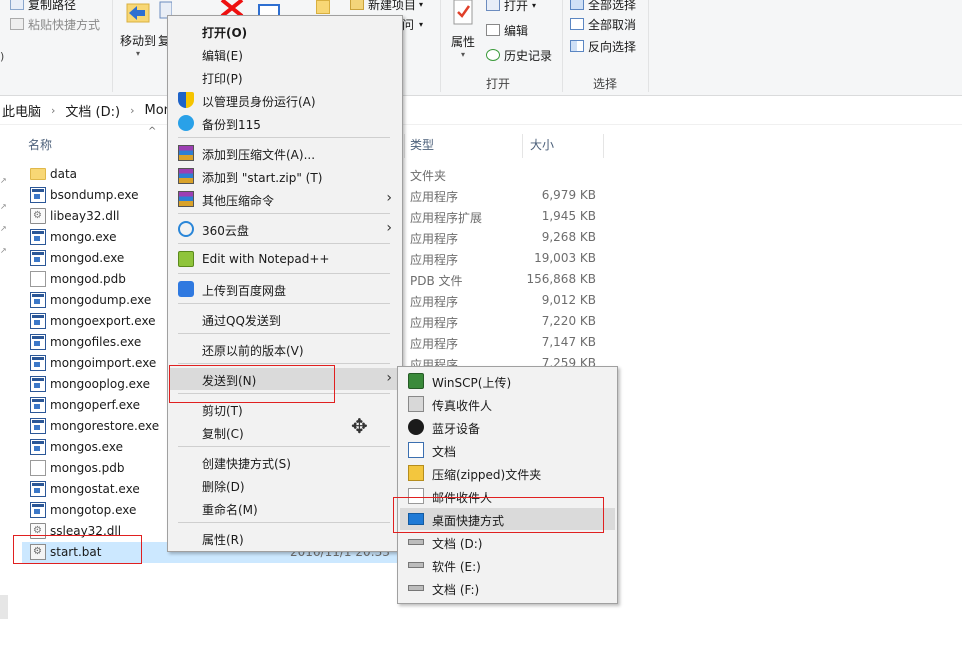 The height and width of the screenshot is (663, 962). Describe the element at coordinates (186, 229) in the screenshot. I see `360-cloud-icon` at that location.